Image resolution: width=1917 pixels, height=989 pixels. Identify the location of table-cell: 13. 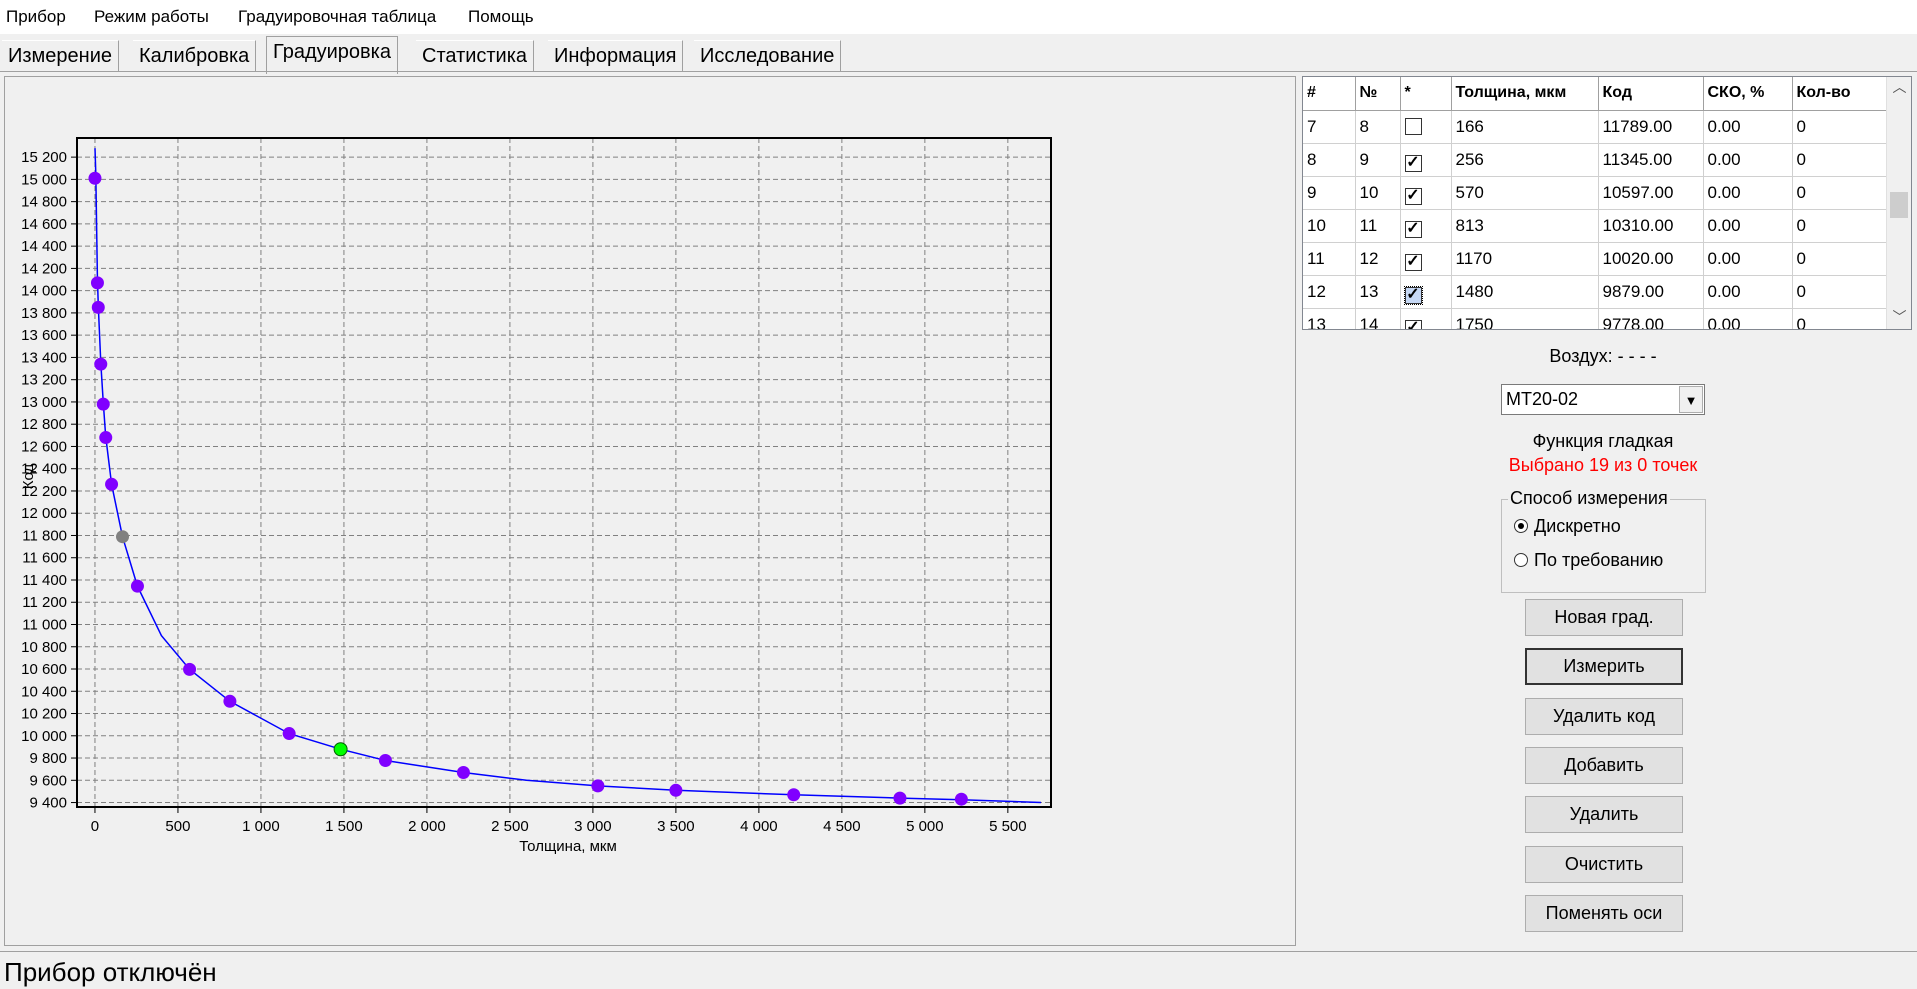
(1329, 318).